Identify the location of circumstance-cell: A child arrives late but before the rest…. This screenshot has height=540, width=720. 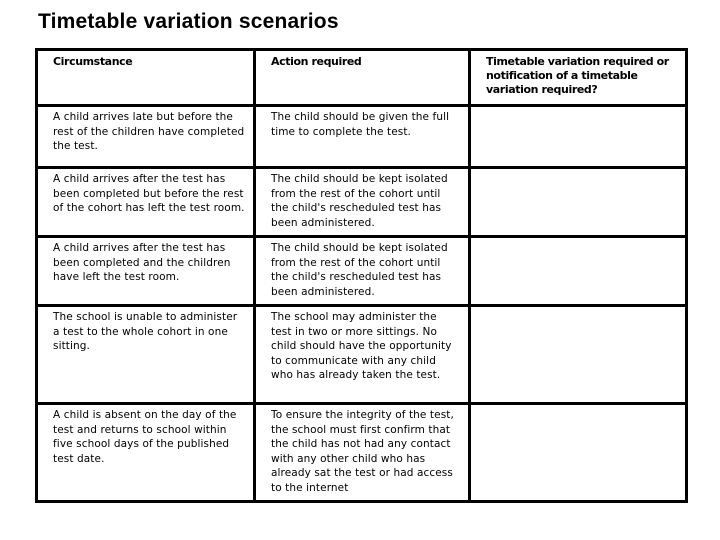
(145, 136).